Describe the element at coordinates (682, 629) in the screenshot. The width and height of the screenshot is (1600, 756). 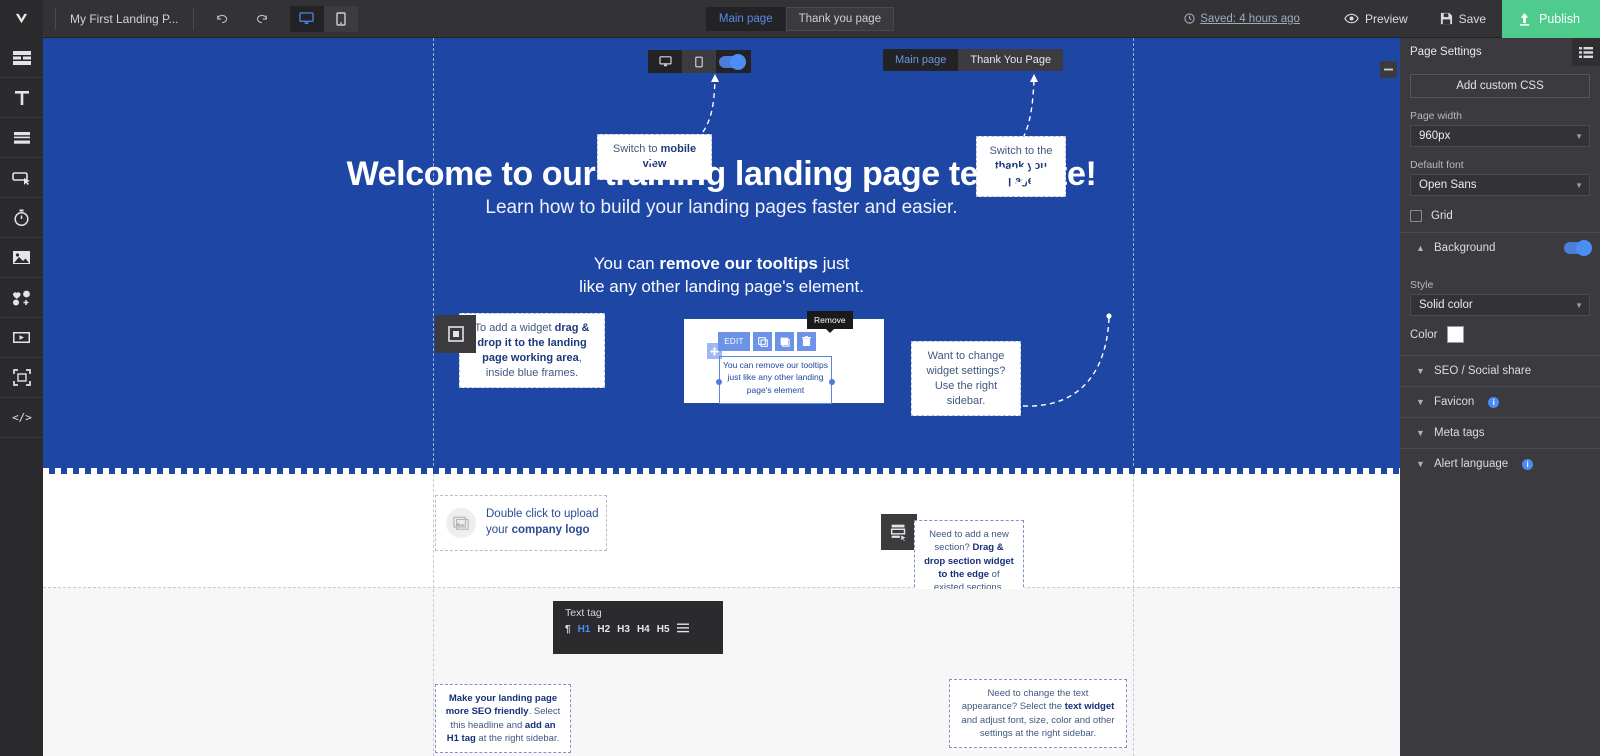
I see `list-icon` at that location.